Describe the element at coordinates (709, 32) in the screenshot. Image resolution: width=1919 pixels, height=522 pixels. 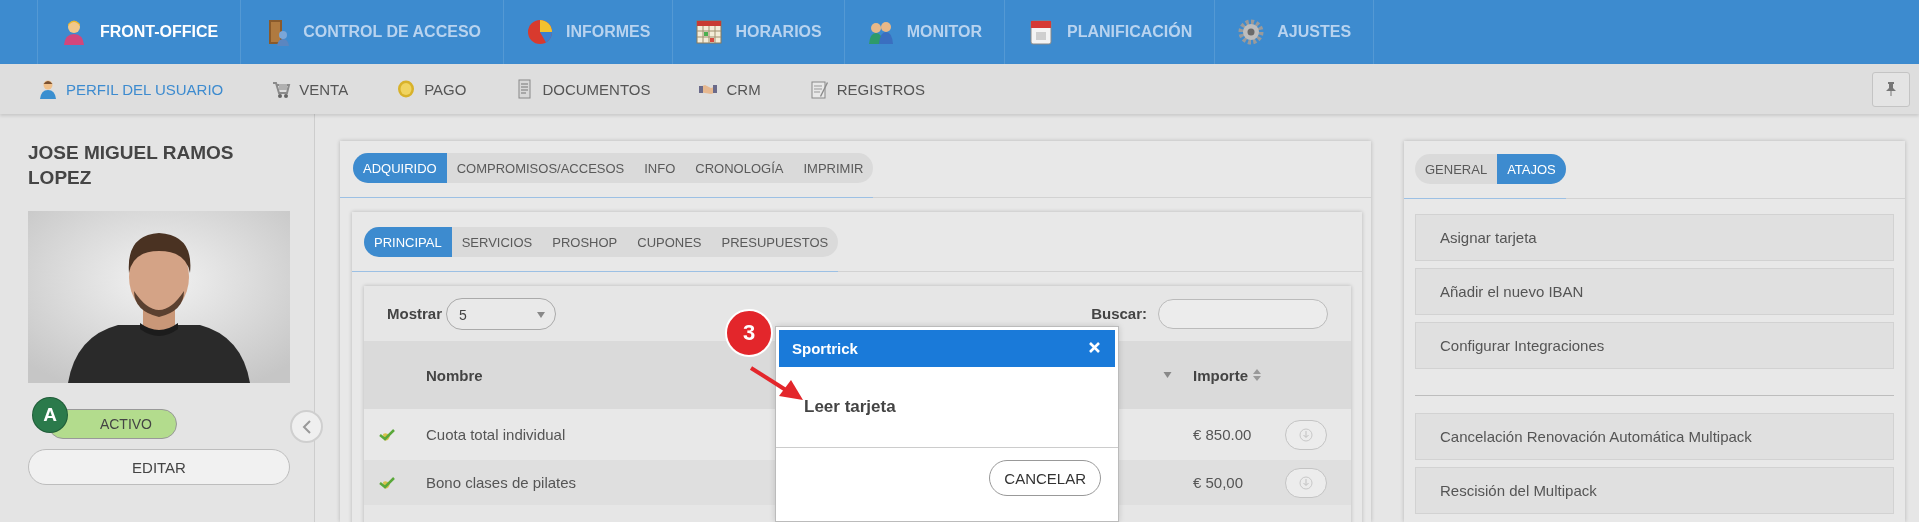
I see `calendar-grid-icon` at that location.